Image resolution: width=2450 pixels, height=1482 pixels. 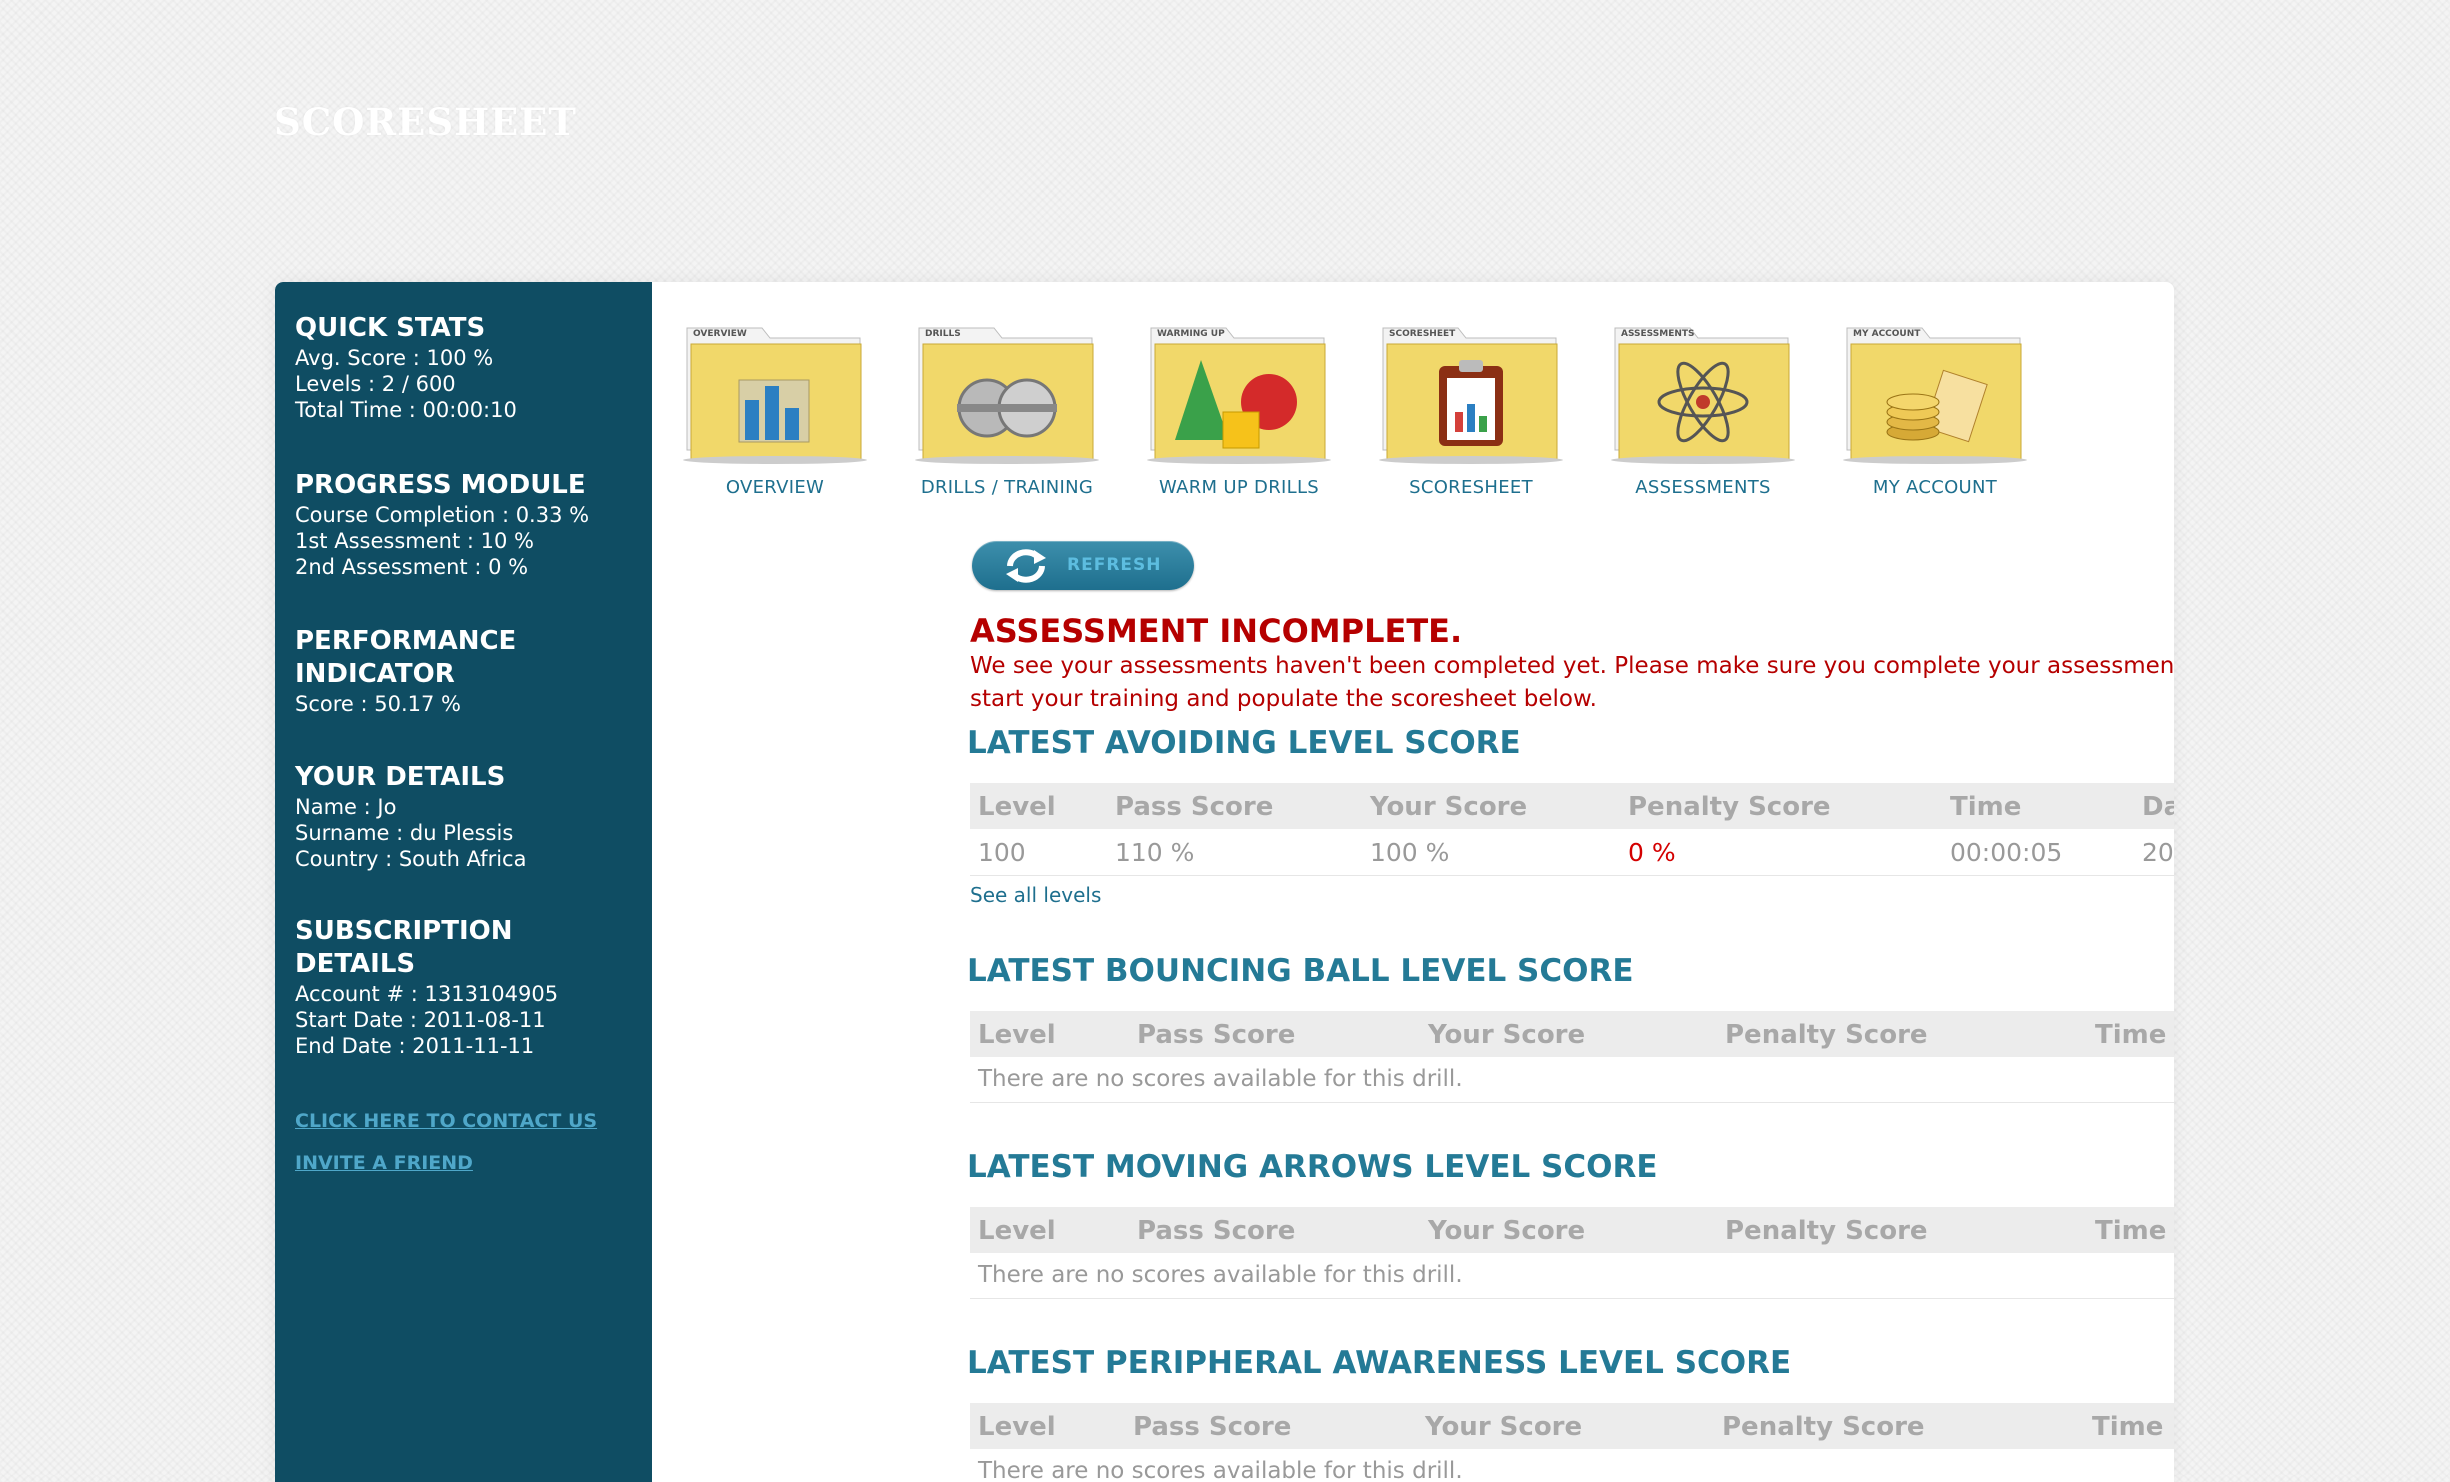 What do you see at coordinates (2158, 807) in the screenshot?
I see `col-date: Date` at bounding box center [2158, 807].